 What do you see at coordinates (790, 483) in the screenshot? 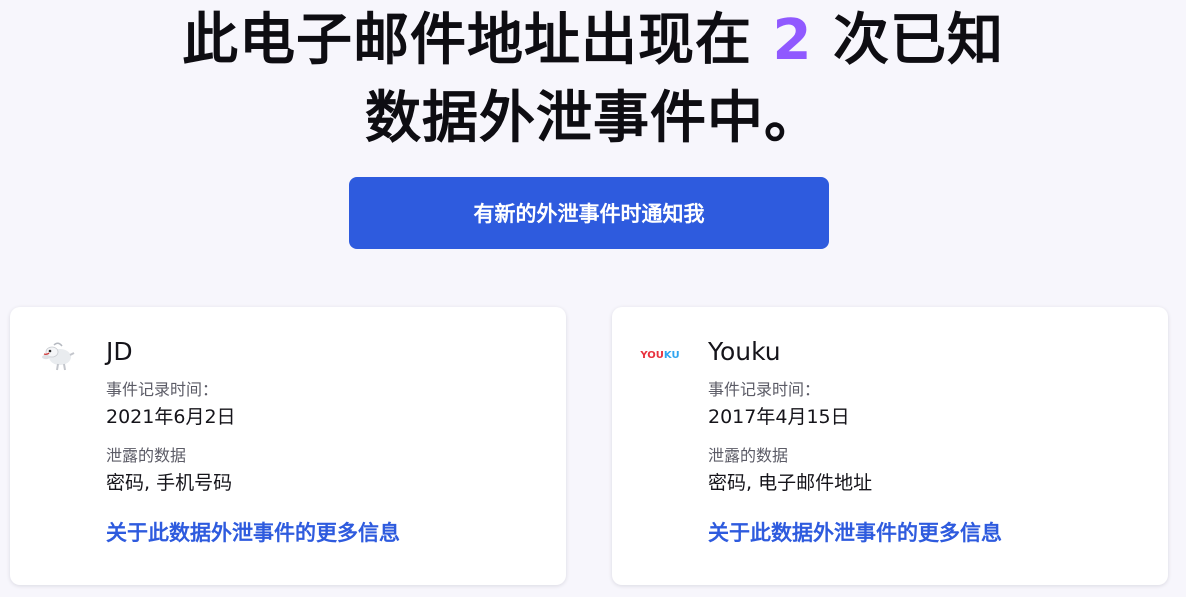
I see `compromised-data: 密码, 电子邮件地址` at bounding box center [790, 483].